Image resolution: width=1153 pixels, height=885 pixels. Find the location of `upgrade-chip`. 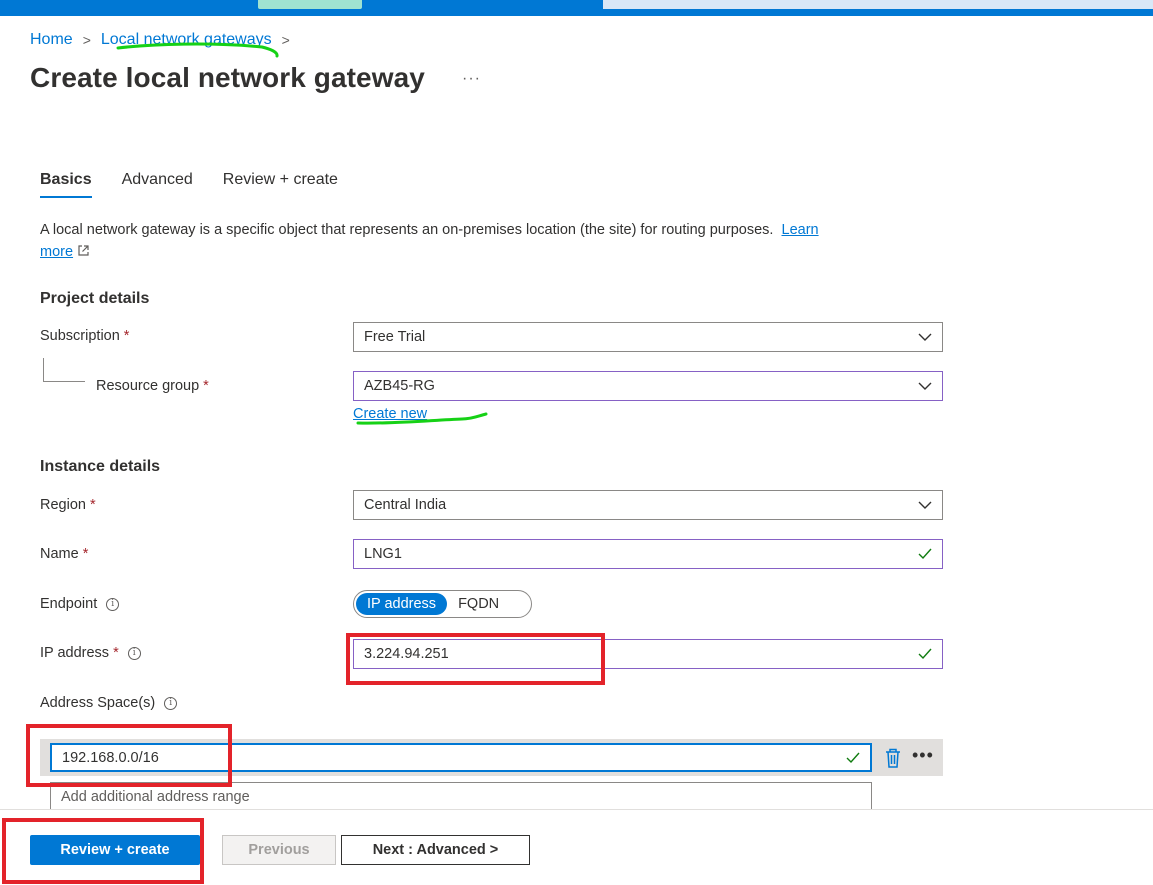

upgrade-chip is located at coordinates (310, 4).